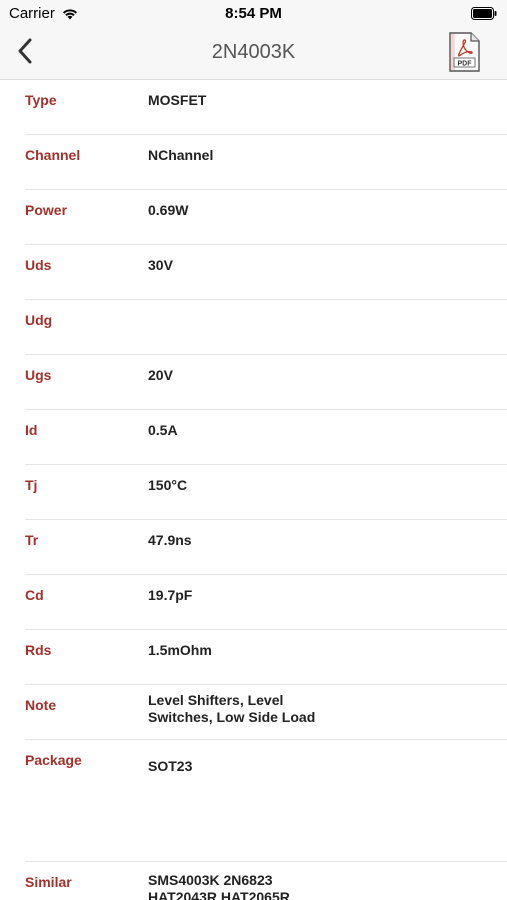  Describe the element at coordinates (253, 382) in the screenshot. I see `spec-row-ugs: Ugs 20V` at that location.